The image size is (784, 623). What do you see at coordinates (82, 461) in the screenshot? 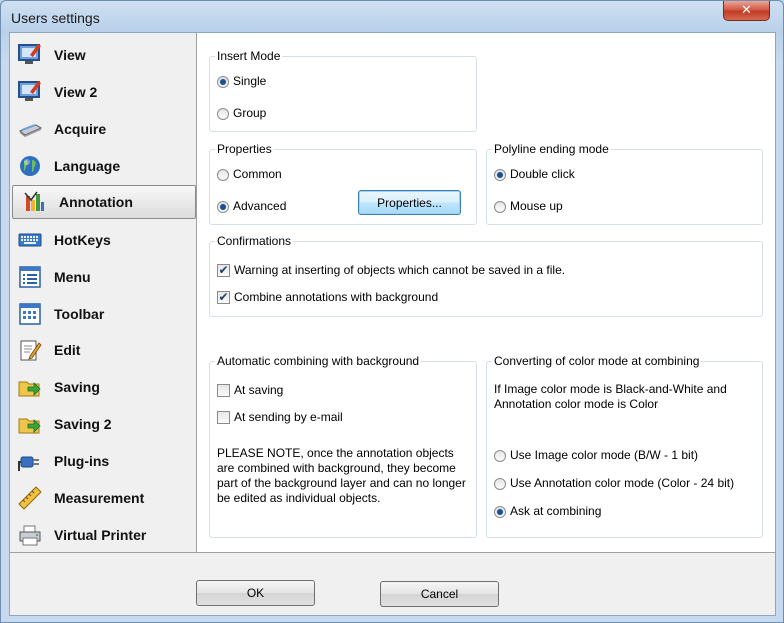
I see `sidebar-item-label: Plug-ins` at bounding box center [82, 461].